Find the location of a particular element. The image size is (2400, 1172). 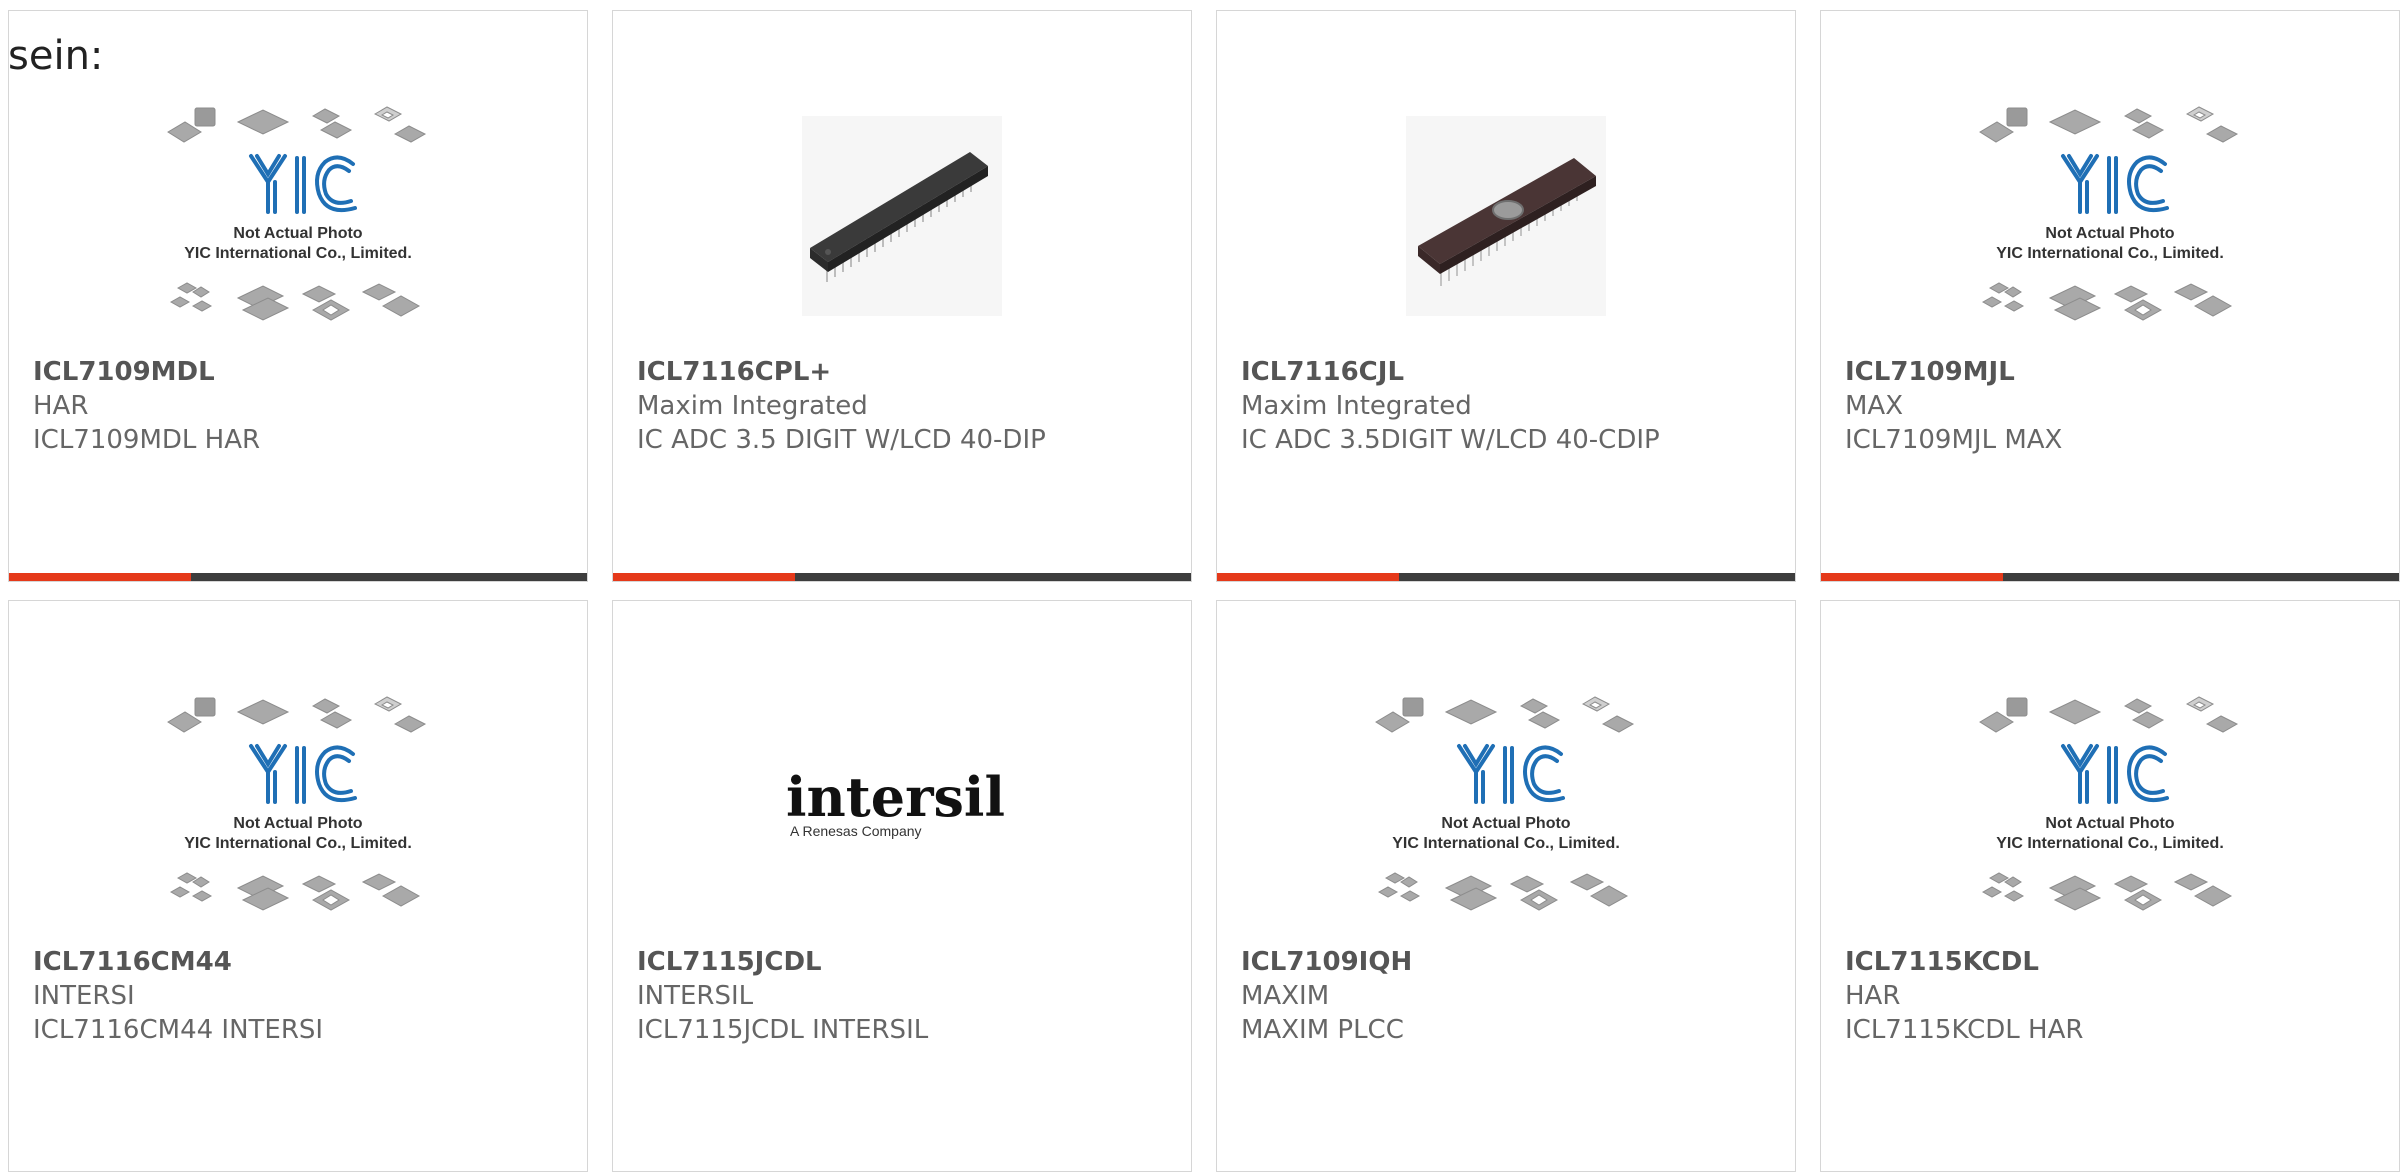

product-description: IC ADC 3.5DIGIT W/LCD 40-CDIP is located at coordinates (1450, 440).